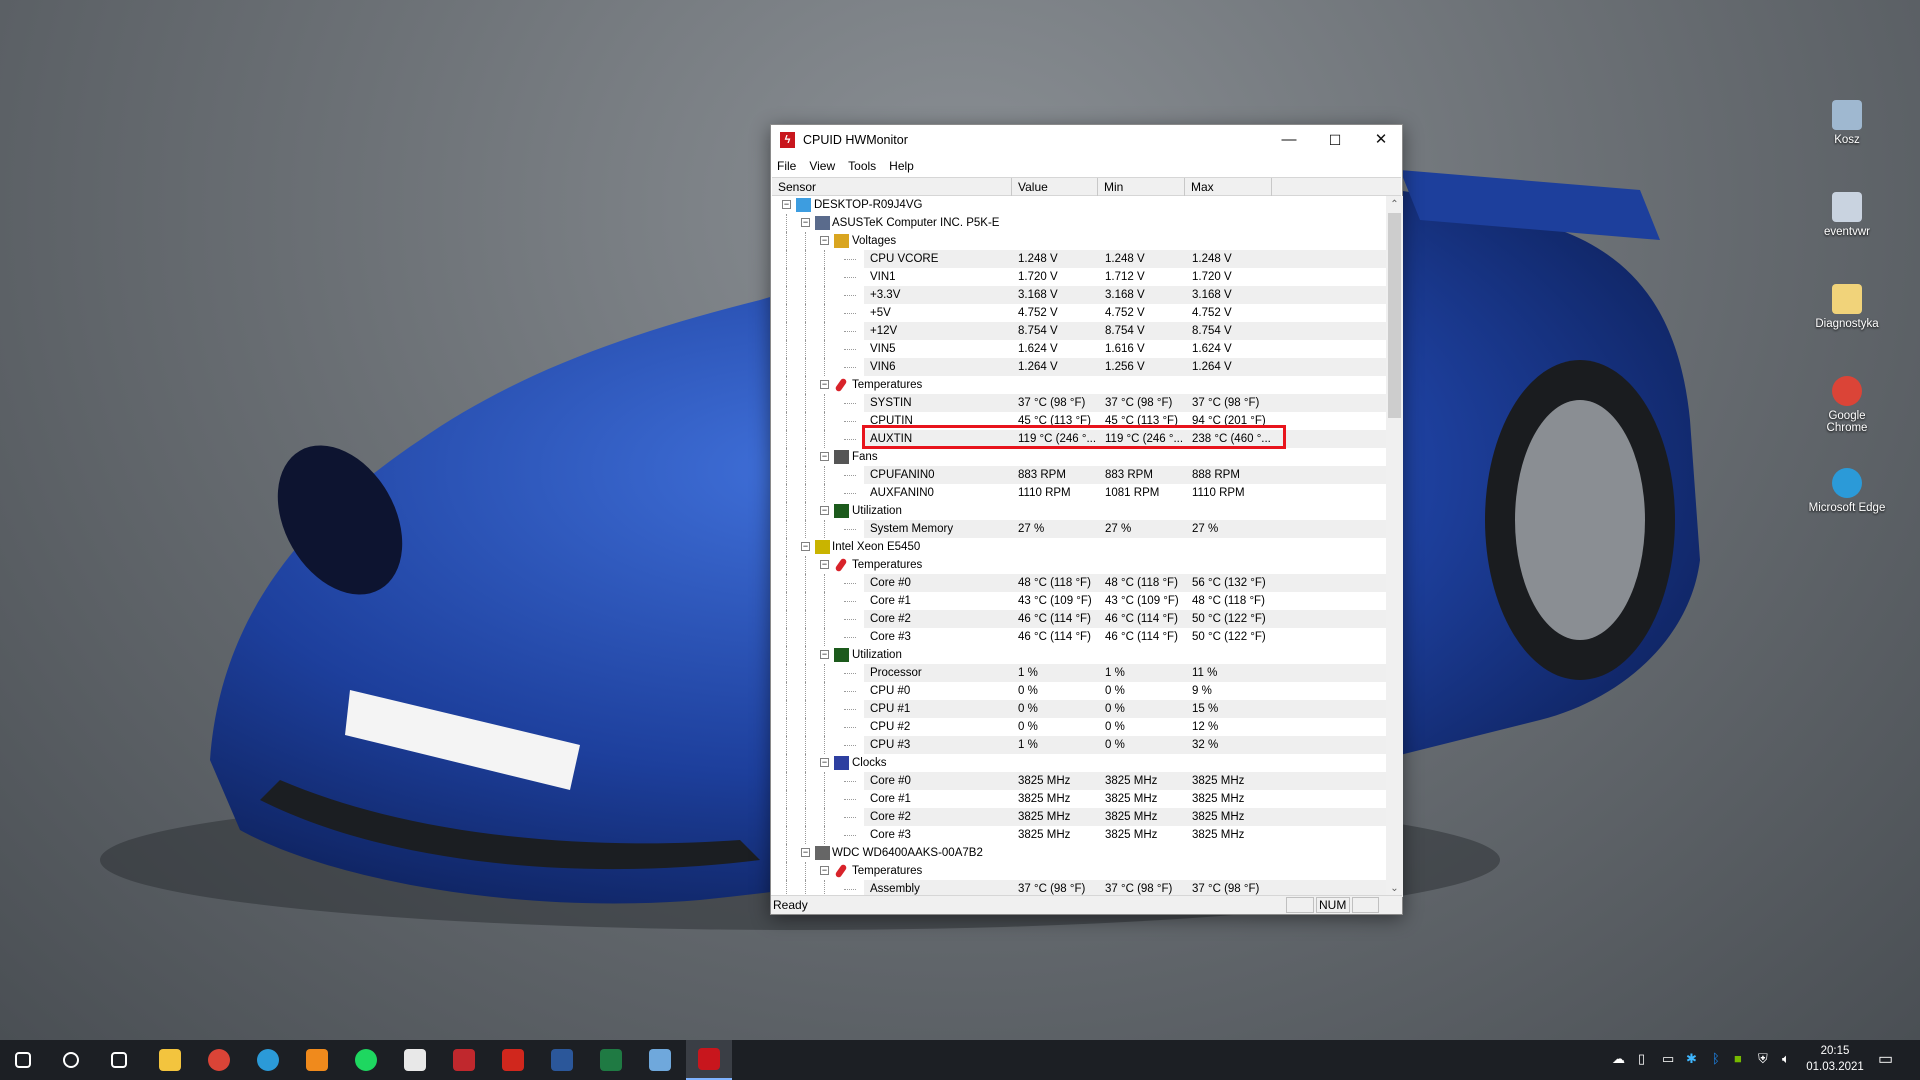 The image size is (1920, 1080). What do you see at coordinates (1141, 187) in the screenshot?
I see `column-min: Min` at bounding box center [1141, 187].